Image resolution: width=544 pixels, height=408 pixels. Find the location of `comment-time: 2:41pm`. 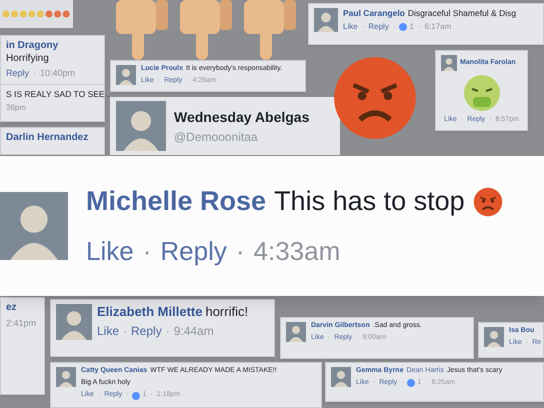

comment-time: 2:41pm is located at coordinates (21, 323).